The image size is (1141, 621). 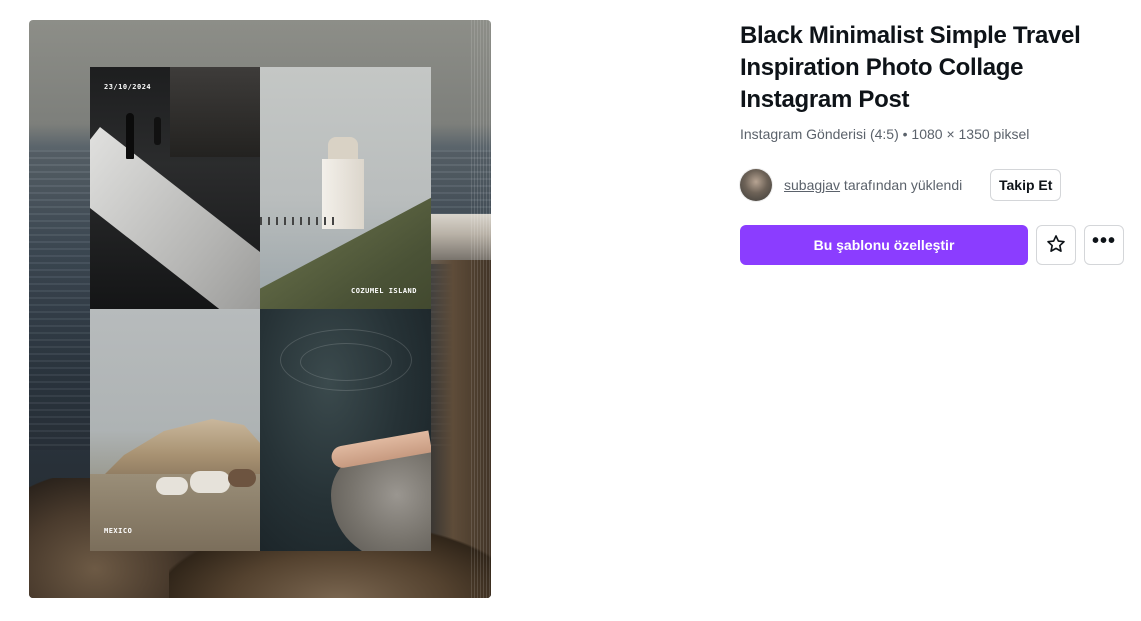 I want to click on uploaded-by-text: tarafından yüklendi, so click(x=901, y=185).